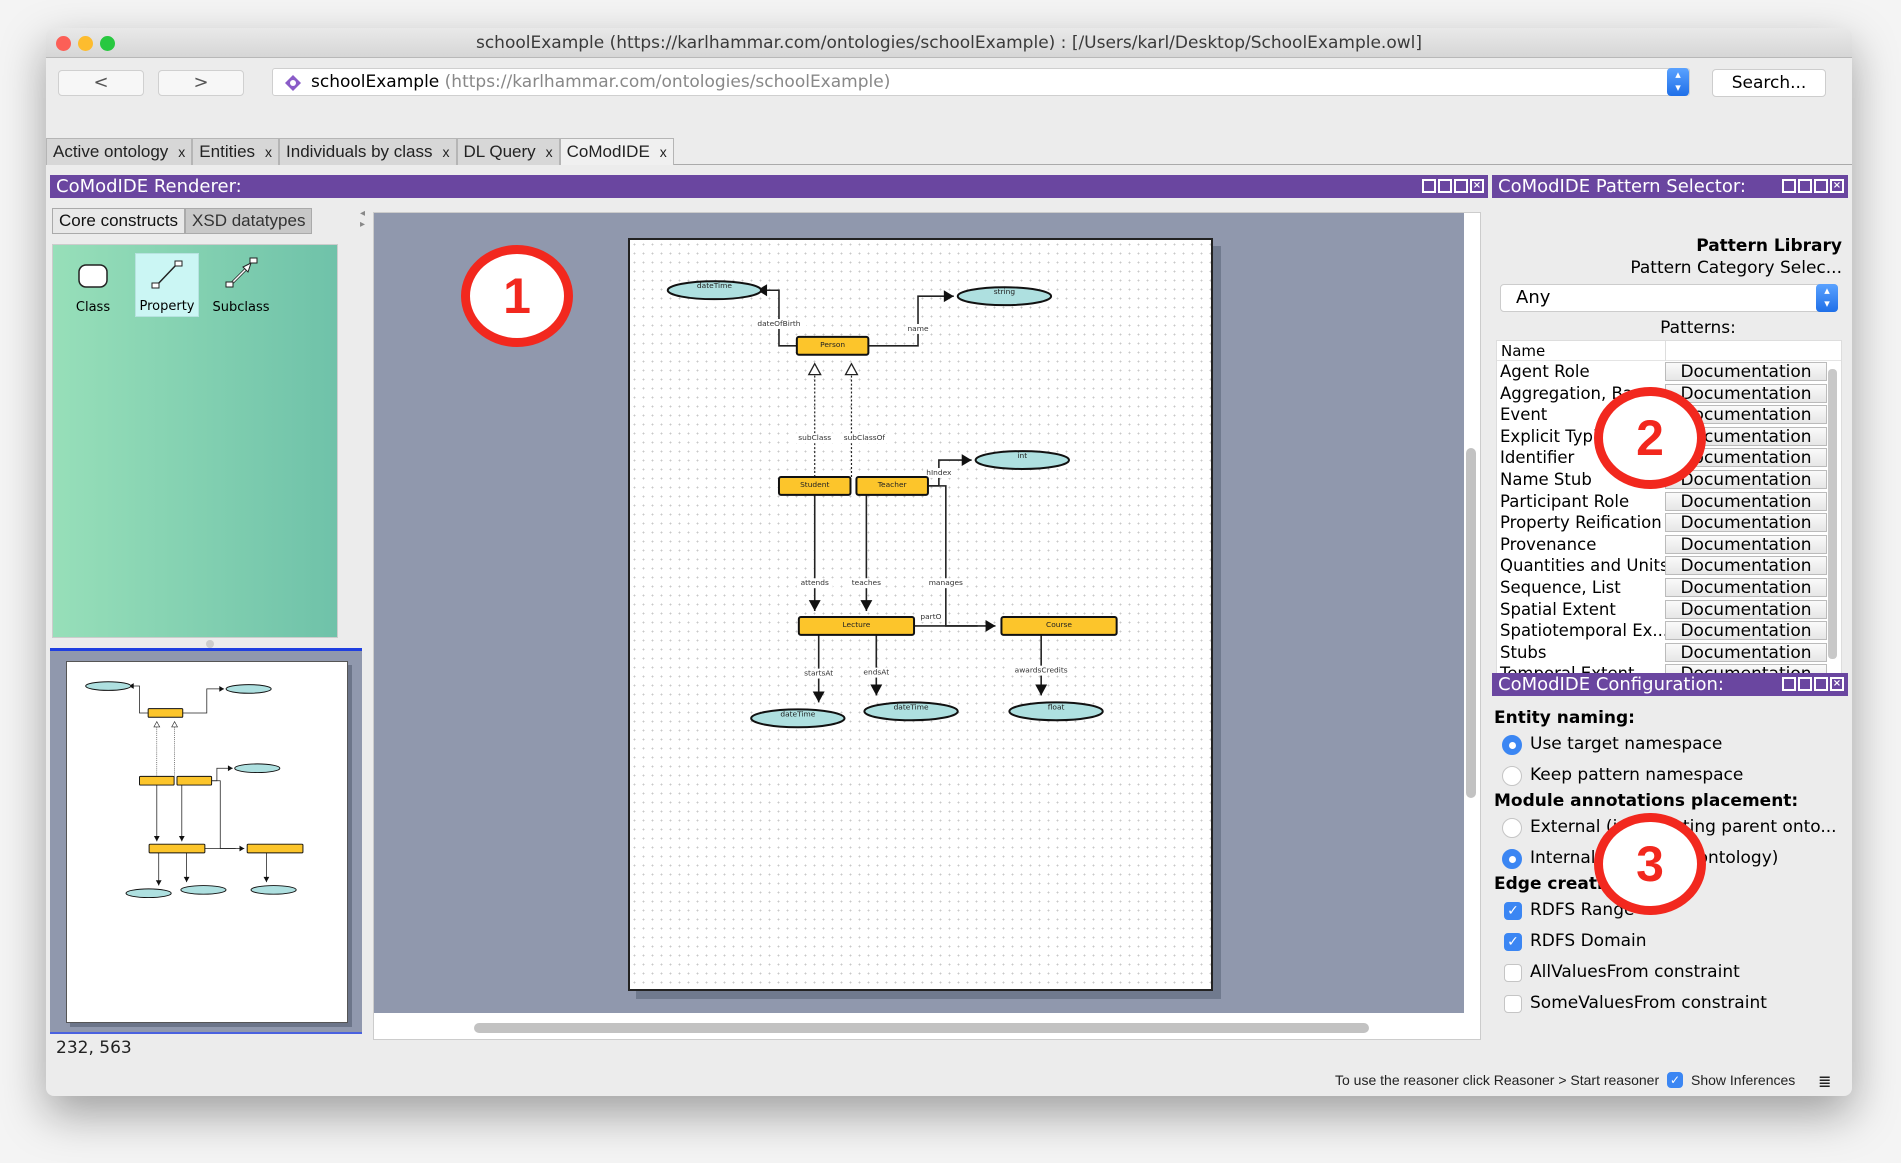  What do you see at coordinates (236, 151) in the screenshot?
I see `tab-entities: Entities x` at bounding box center [236, 151].